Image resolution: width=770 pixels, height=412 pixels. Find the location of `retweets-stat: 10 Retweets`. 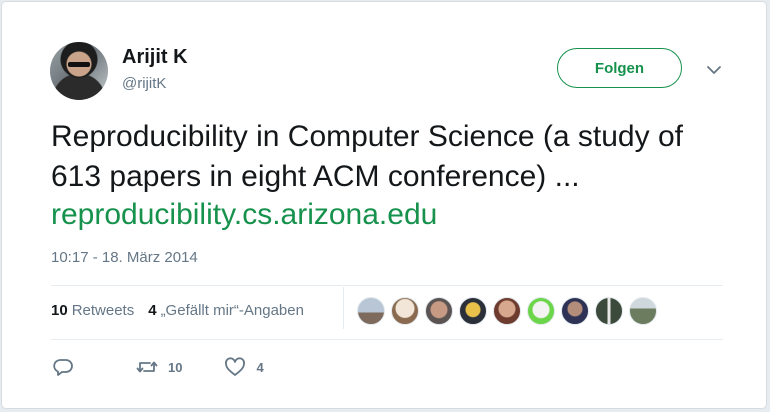

retweets-stat: 10 Retweets is located at coordinates (92, 310).